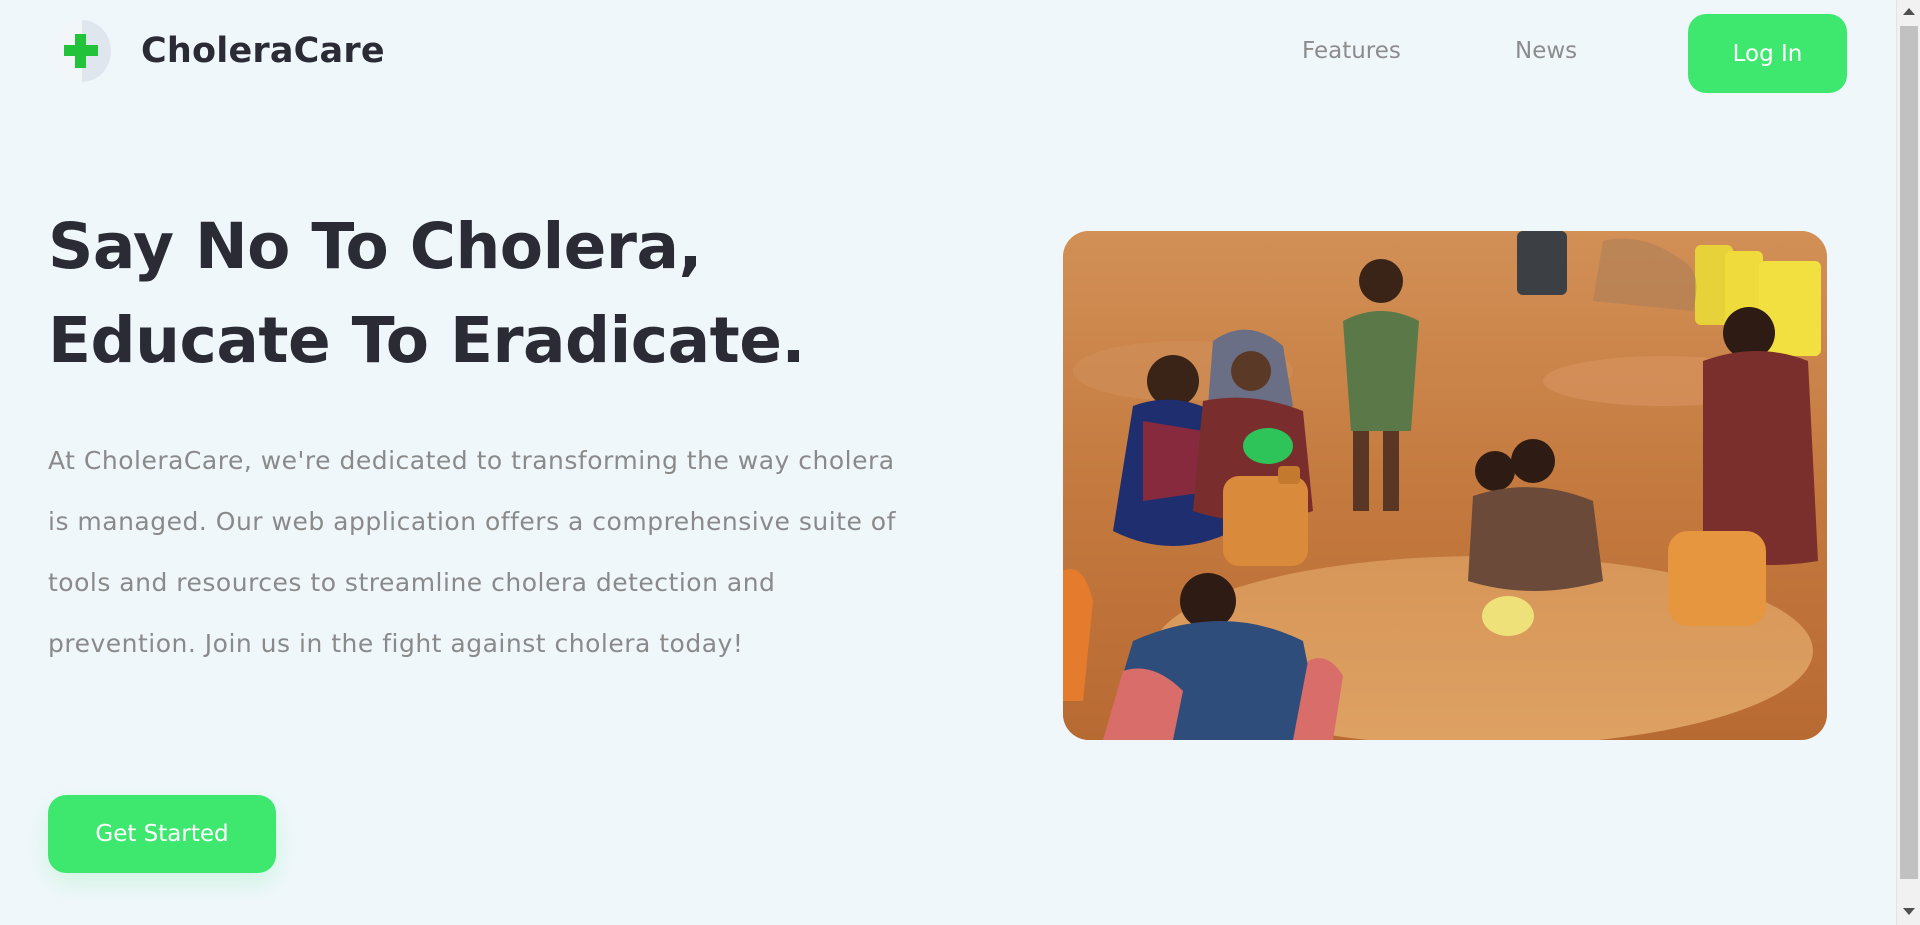 Image resolution: width=1920 pixels, height=925 pixels. I want to click on nav-link-features: Features, so click(1351, 51).